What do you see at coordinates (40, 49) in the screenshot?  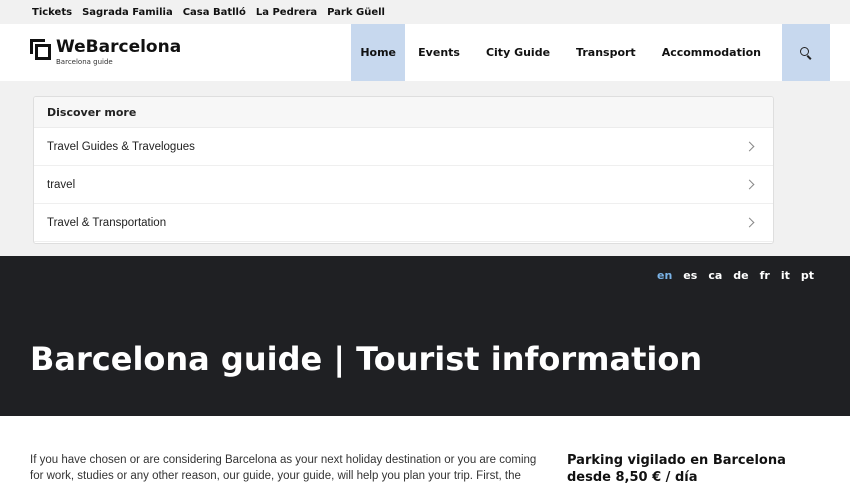 I see `logo-icon` at bounding box center [40, 49].